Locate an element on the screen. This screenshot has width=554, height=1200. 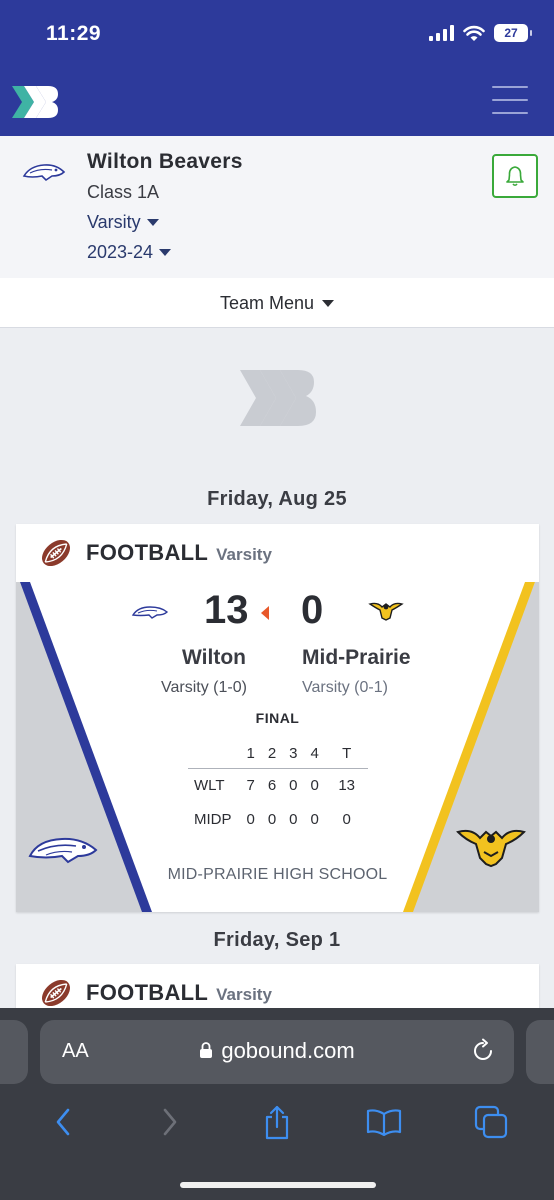
away-score: 0 is located at coordinates (312, 610).